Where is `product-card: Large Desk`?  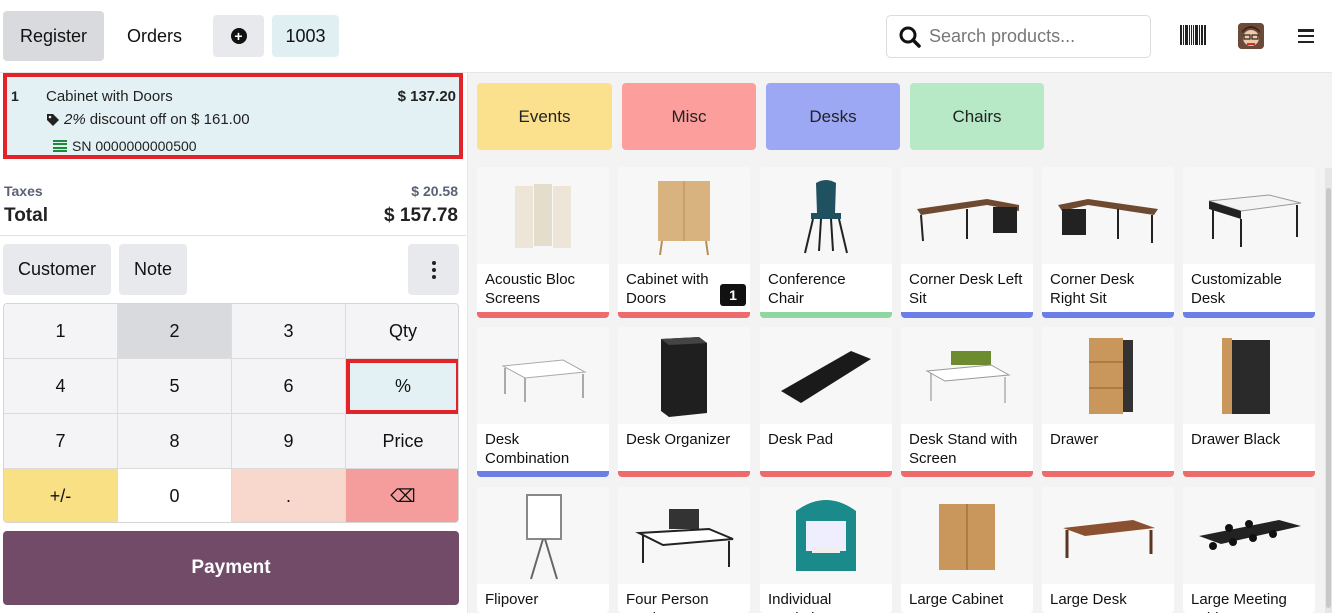
product-card: Large Desk is located at coordinates (1108, 550).